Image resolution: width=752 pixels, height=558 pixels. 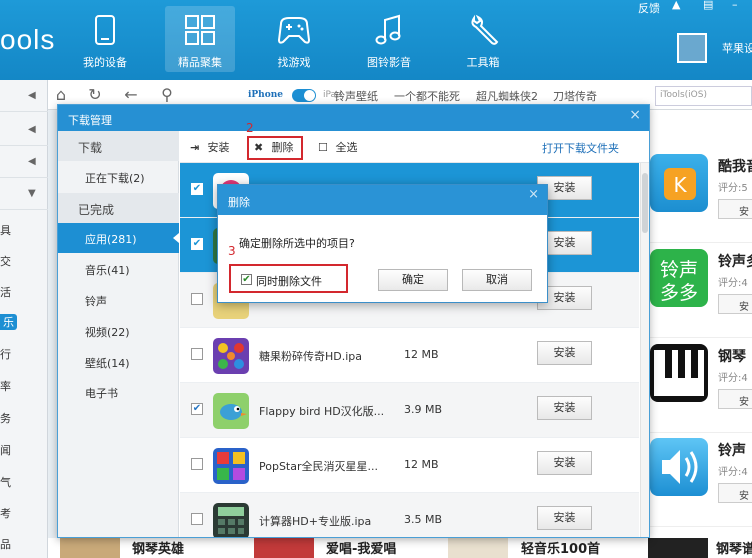 What do you see at coordinates (701, 290) in the screenshot?
I see `app-card: 铃声多多 铃声多 评分:4 安` at bounding box center [701, 290].